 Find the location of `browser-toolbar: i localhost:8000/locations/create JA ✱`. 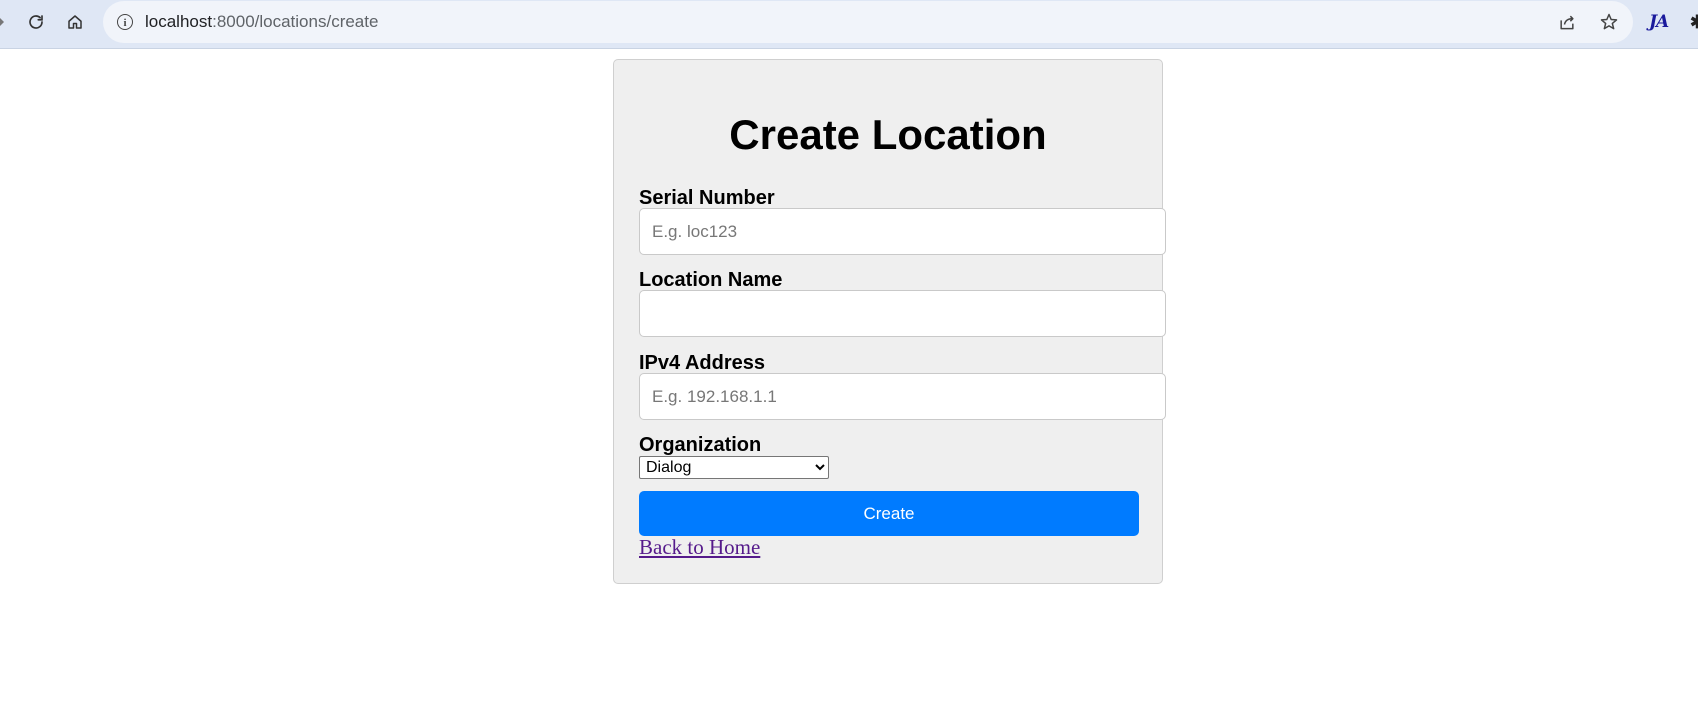

browser-toolbar: i localhost:8000/locations/create JA ✱ is located at coordinates (849, 24).